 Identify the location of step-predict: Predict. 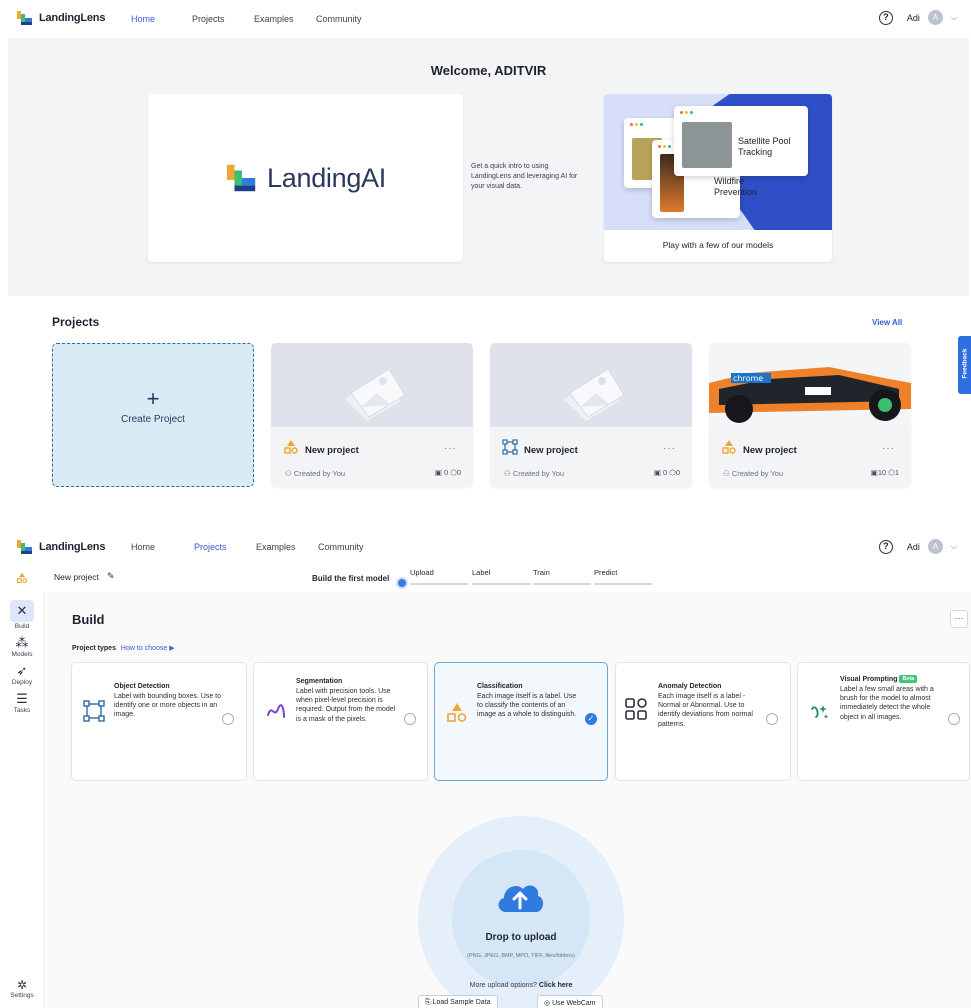
(605, 572).